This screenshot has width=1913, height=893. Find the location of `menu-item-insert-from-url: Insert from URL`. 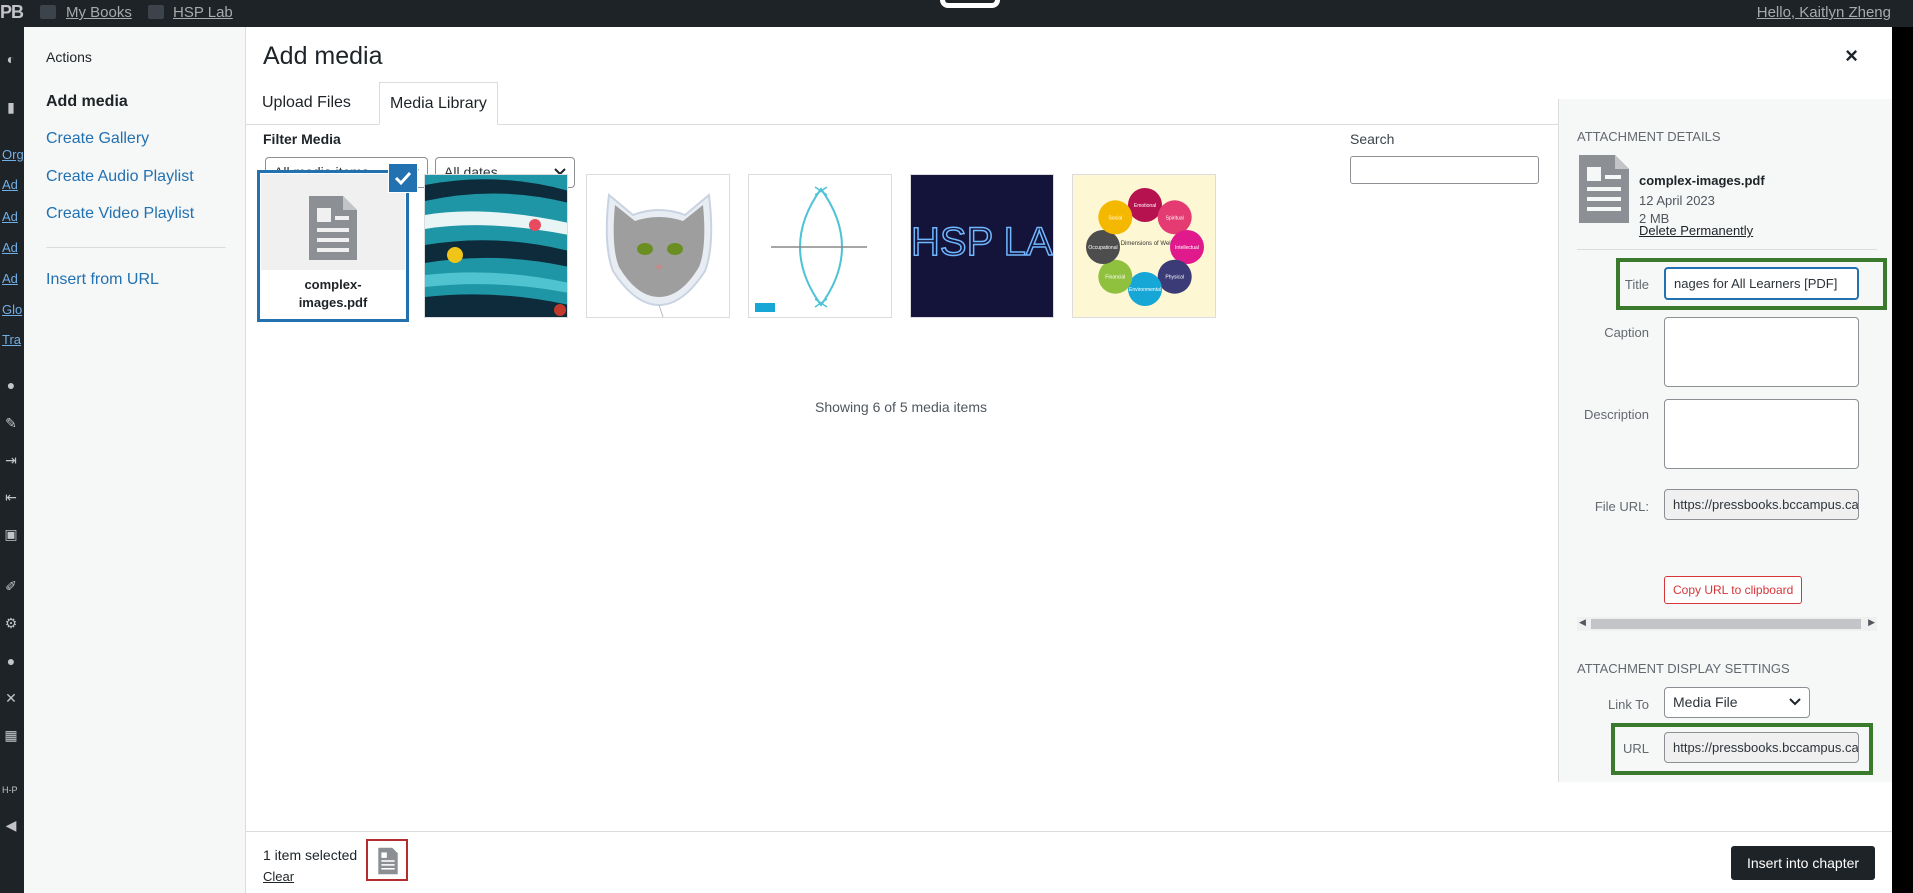

menu-item-insert-from-url: Insert from URL is located at coordinates (102, 280).